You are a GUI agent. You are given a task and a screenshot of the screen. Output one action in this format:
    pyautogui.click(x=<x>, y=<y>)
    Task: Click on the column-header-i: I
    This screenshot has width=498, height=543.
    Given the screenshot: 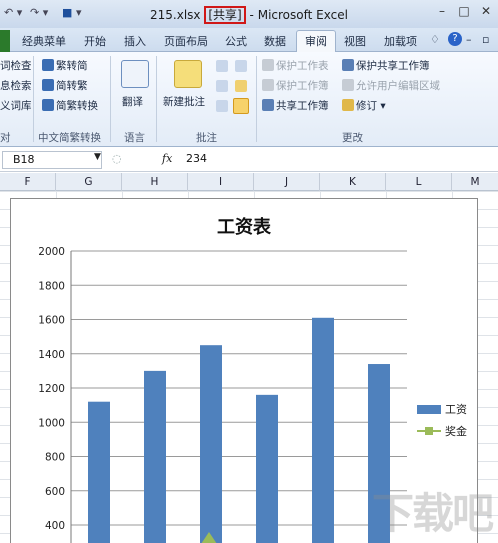 What is the action you would take?
    pyautogui.click(x=221, y=182)
    